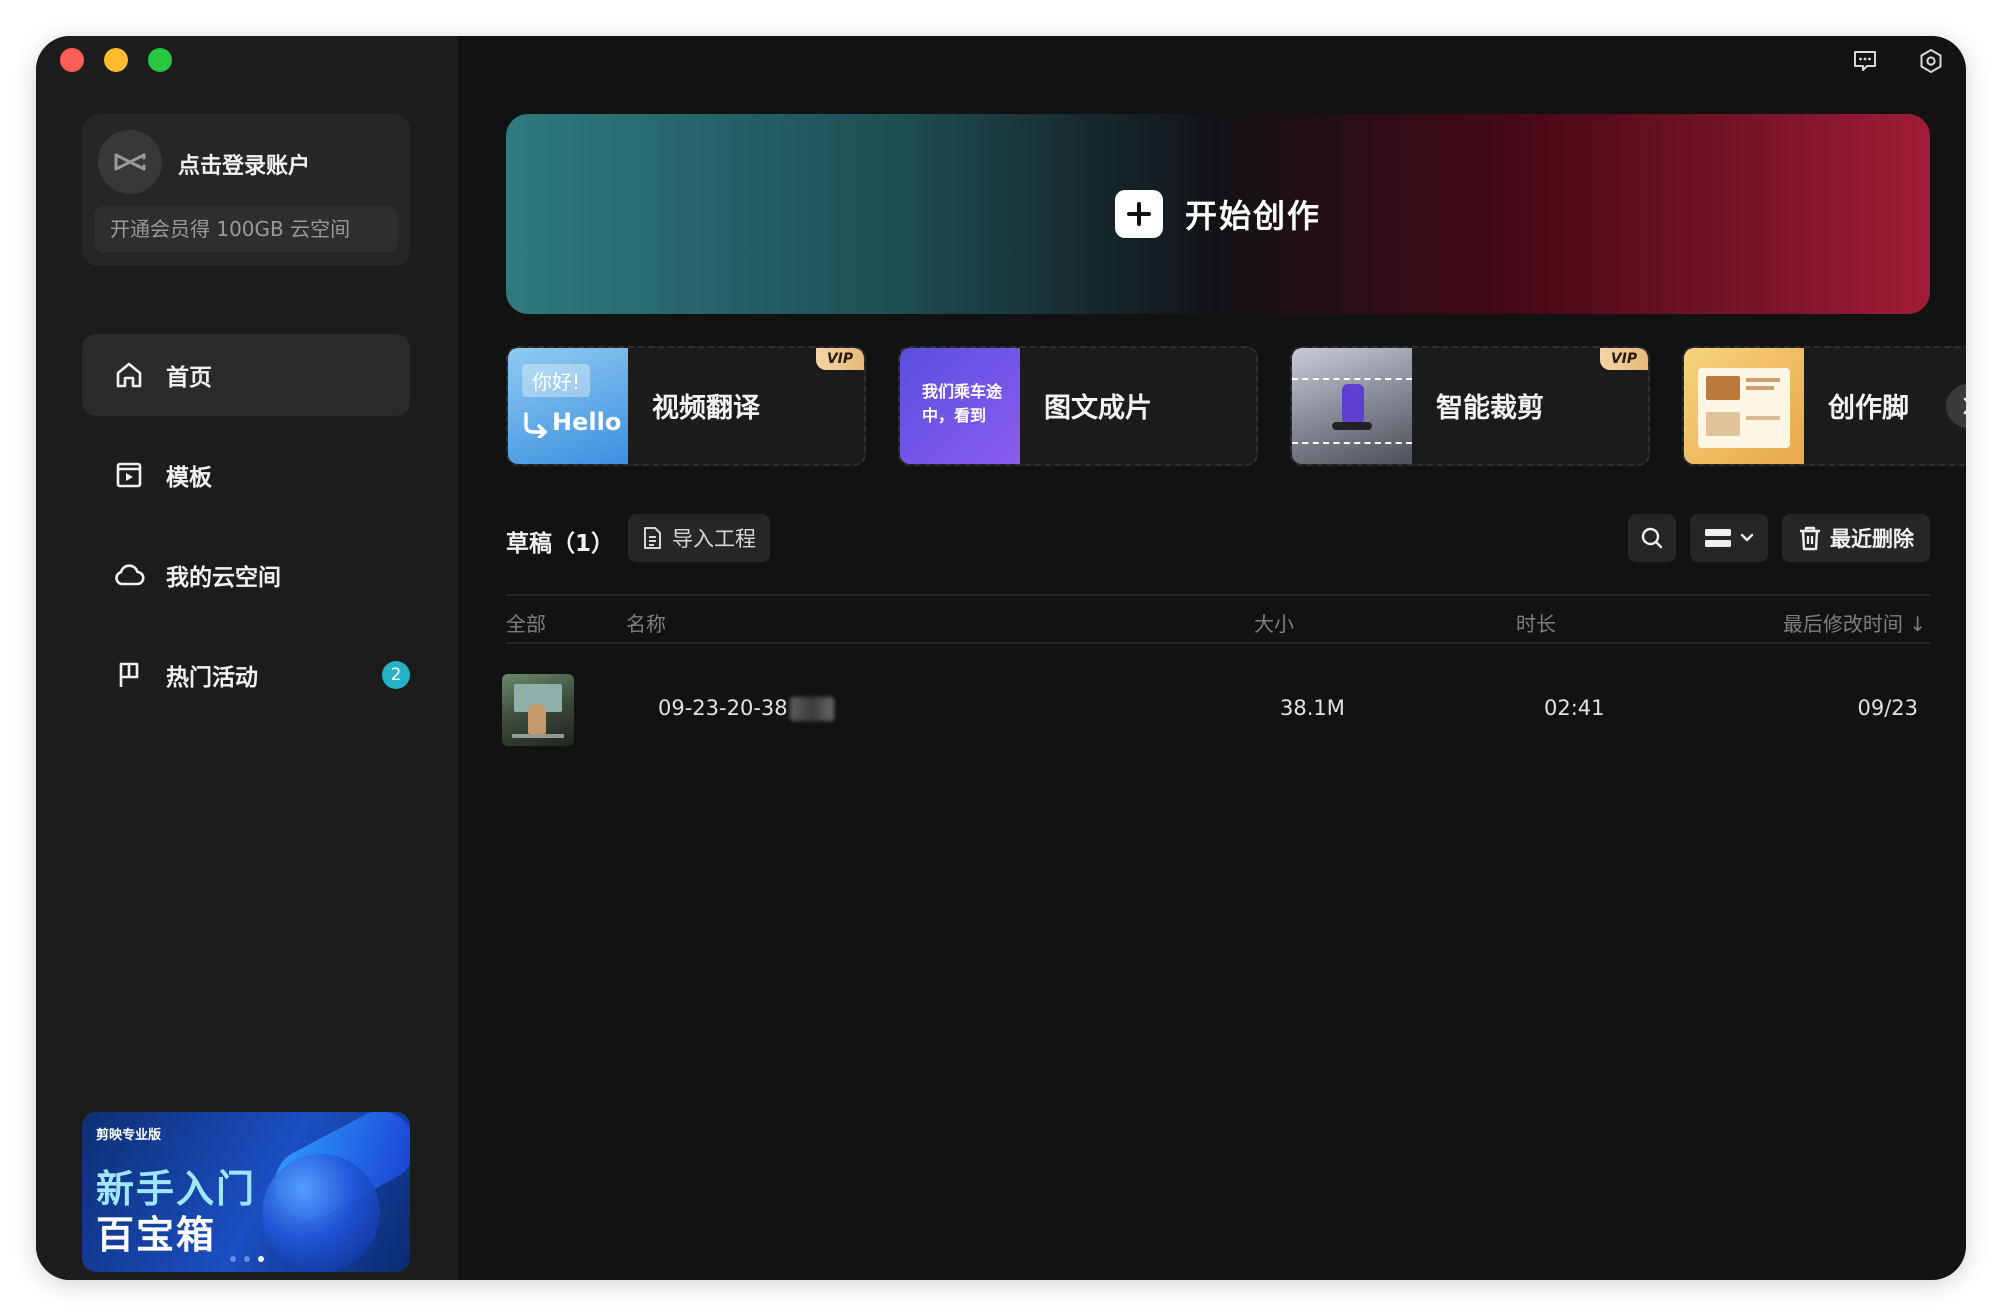 Image resolution: width=2002 pixels, height=1316 pixels. I want to click on sidebar-item-label: 我的云空间, so click(223, 578).